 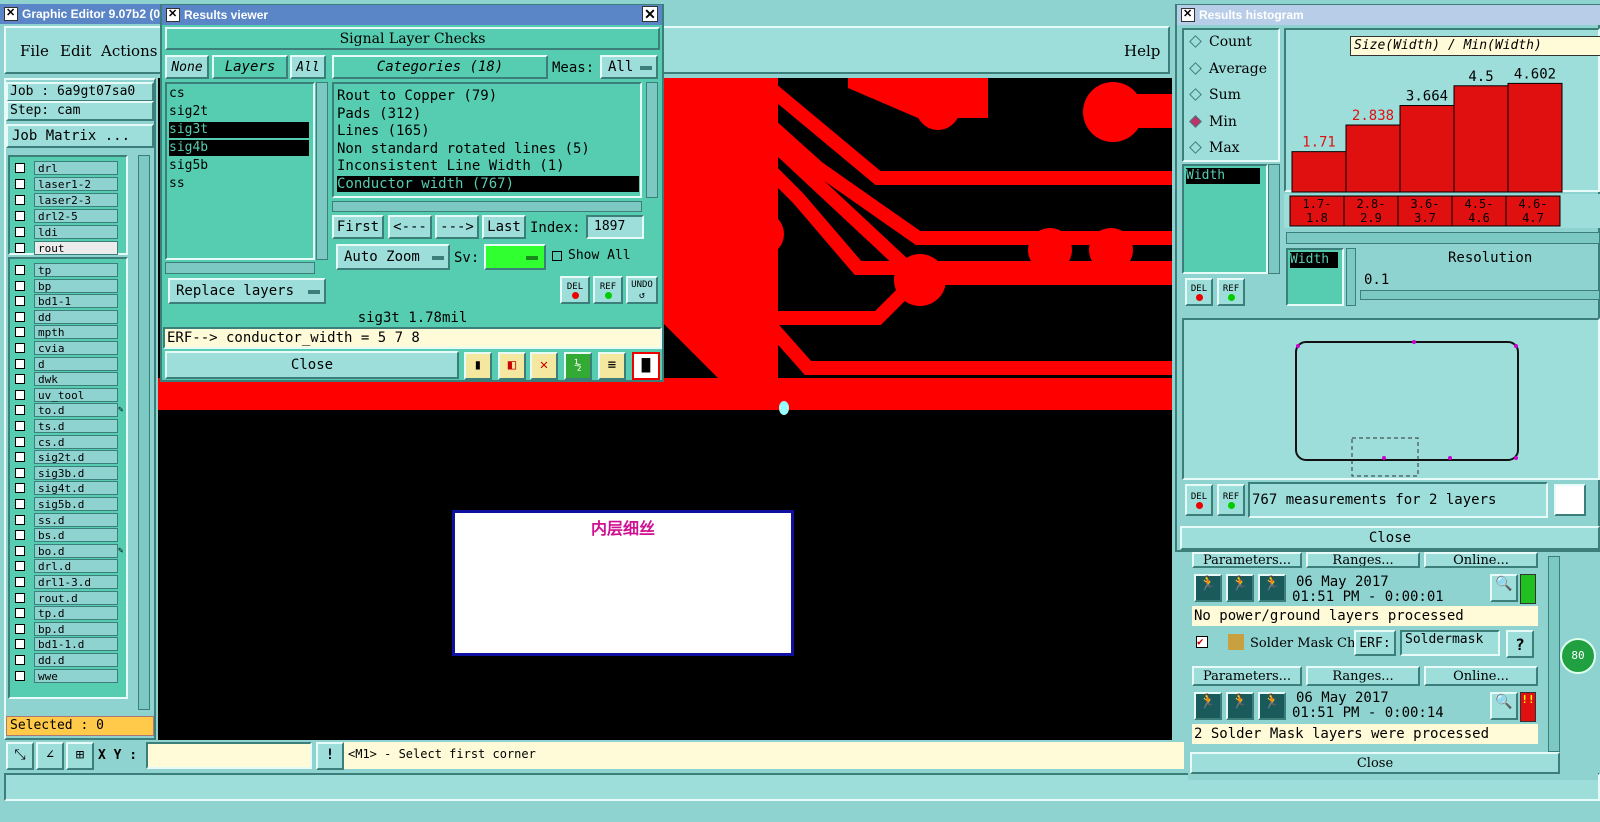 I want to click on category-item: Rout to Copper (79), so click(x=488, y=96).